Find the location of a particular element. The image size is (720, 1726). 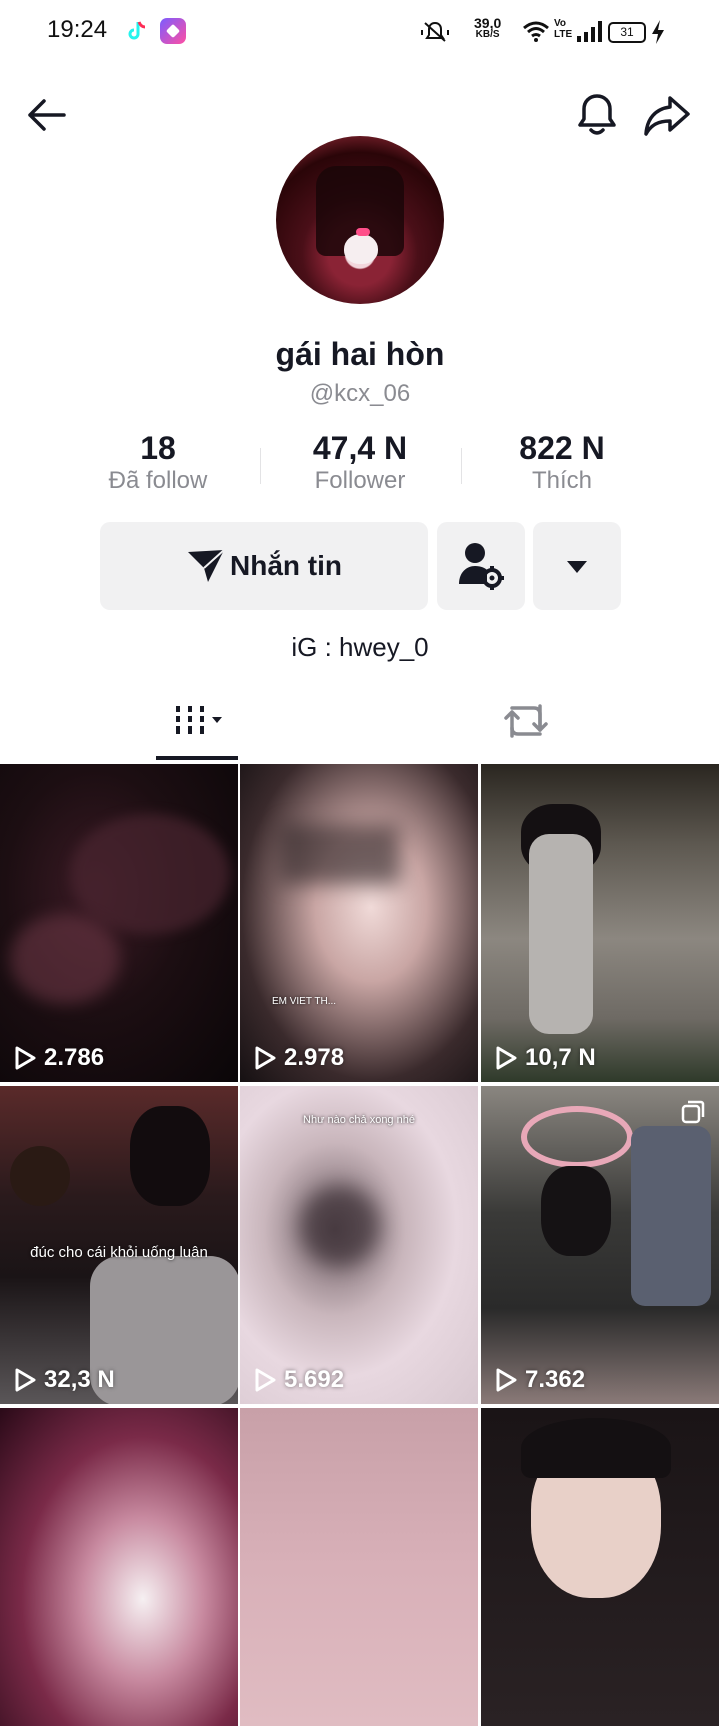

view-count: 5.692 is located at coordinates (298, 1380).